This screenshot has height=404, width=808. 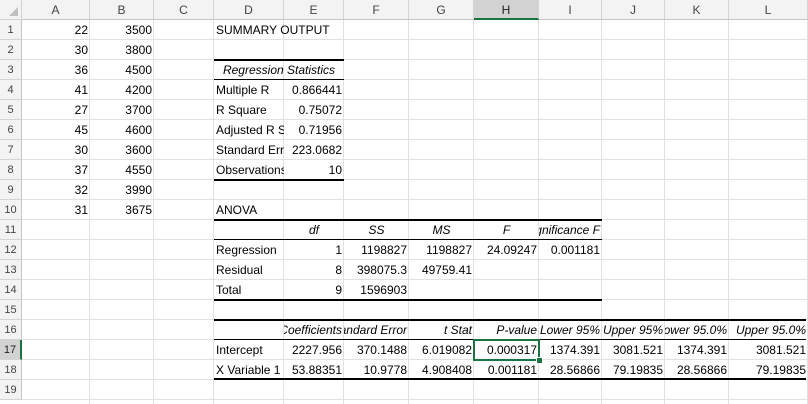 I want to click on anova-df: 8, so click(x=314, y=270).